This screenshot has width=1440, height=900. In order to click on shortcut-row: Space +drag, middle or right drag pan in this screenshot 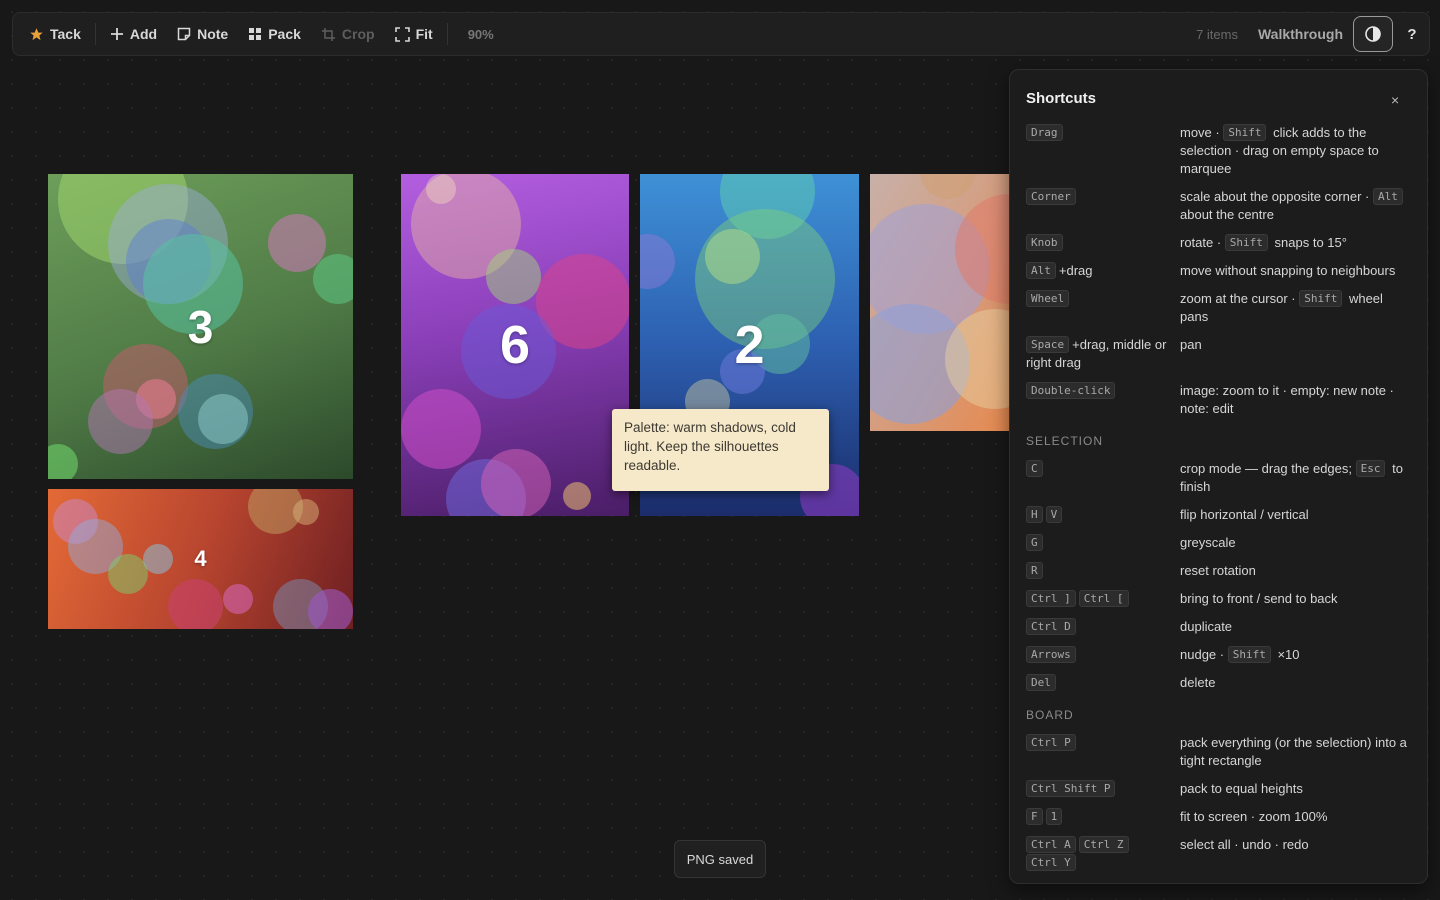, I will do `click(1222, 354)`.